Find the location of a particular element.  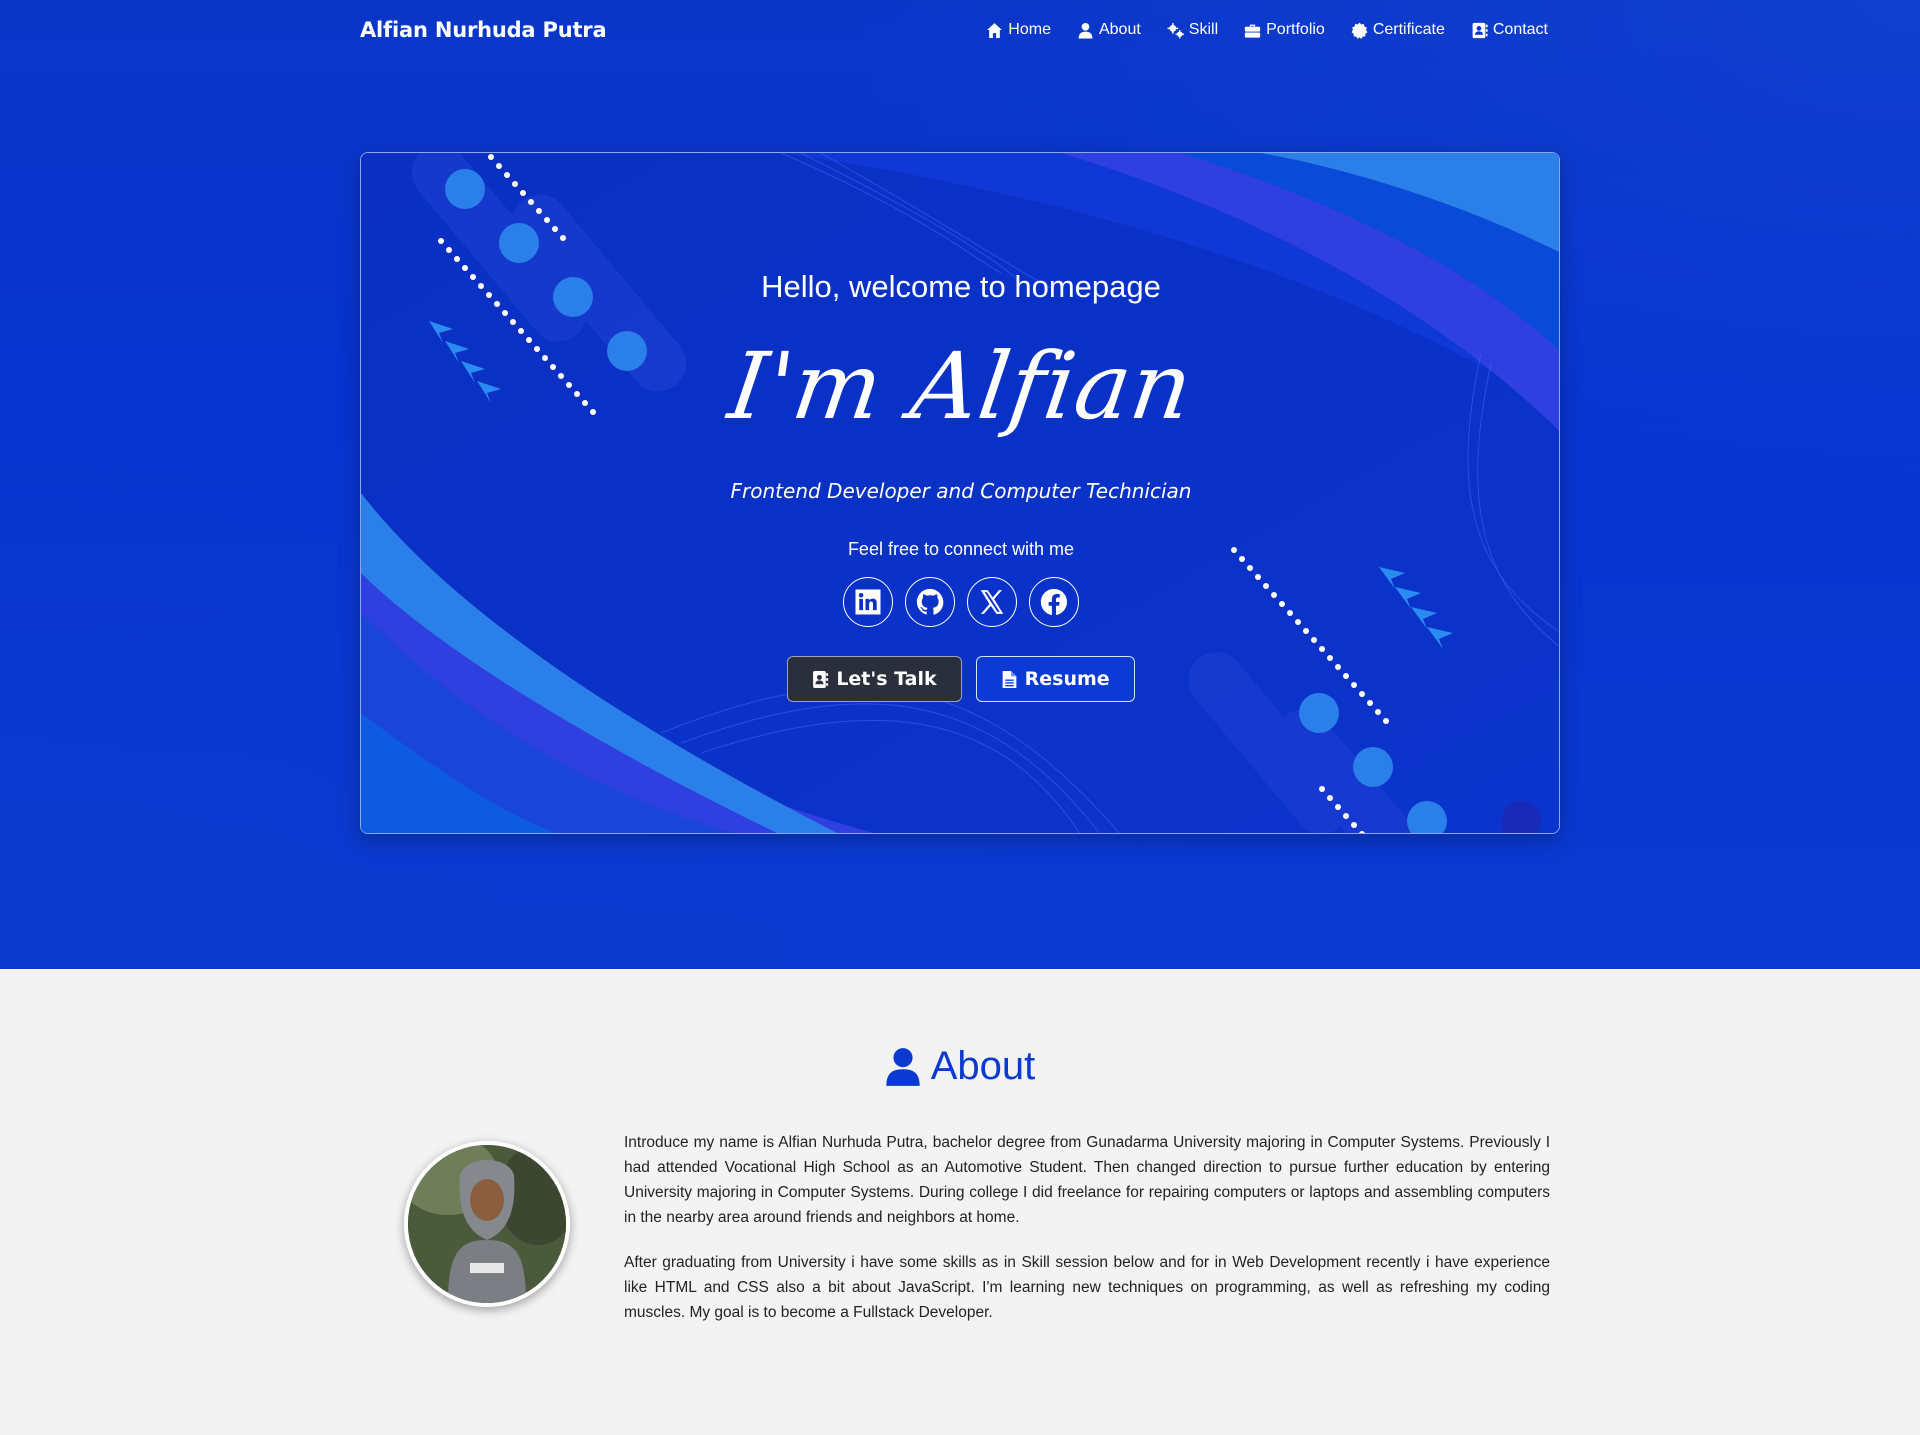

nav-certificate-label: Certificate is located at coordinates (1408, 29).